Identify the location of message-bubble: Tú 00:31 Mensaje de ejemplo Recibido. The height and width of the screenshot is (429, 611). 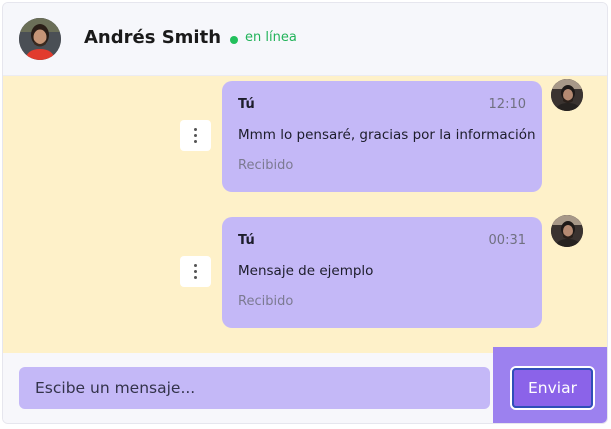
(382, 272).